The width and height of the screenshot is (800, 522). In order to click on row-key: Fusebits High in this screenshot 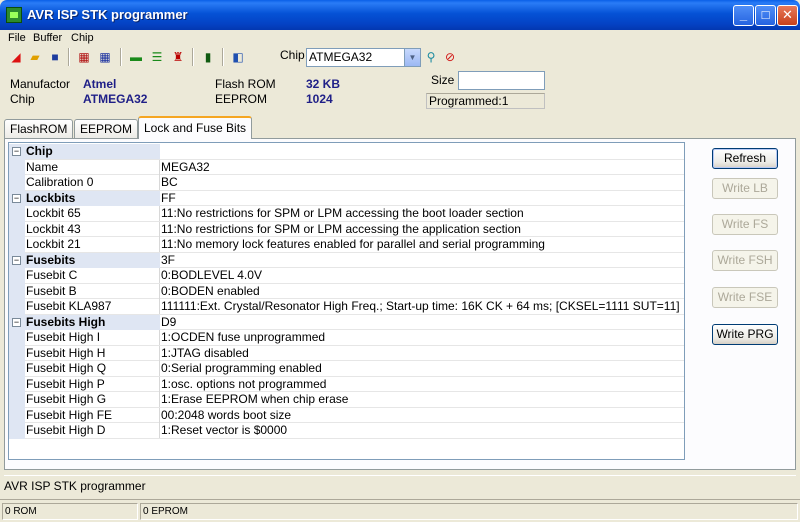, I will do `click(92, 322)`.